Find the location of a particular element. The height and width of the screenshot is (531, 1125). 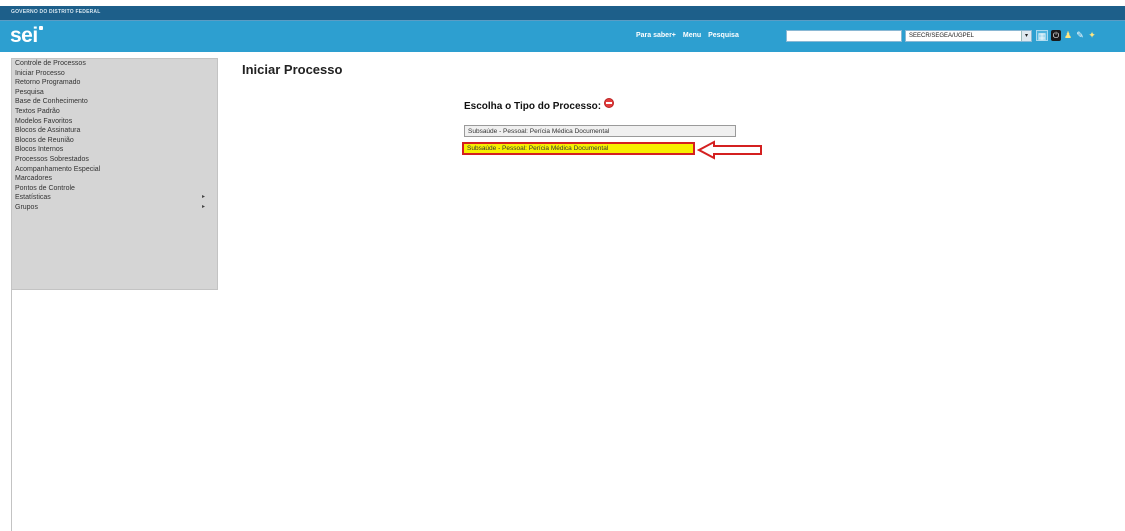

menu-item-controle-de-processos: Controle de Processos is located at coordinates (114, 64).